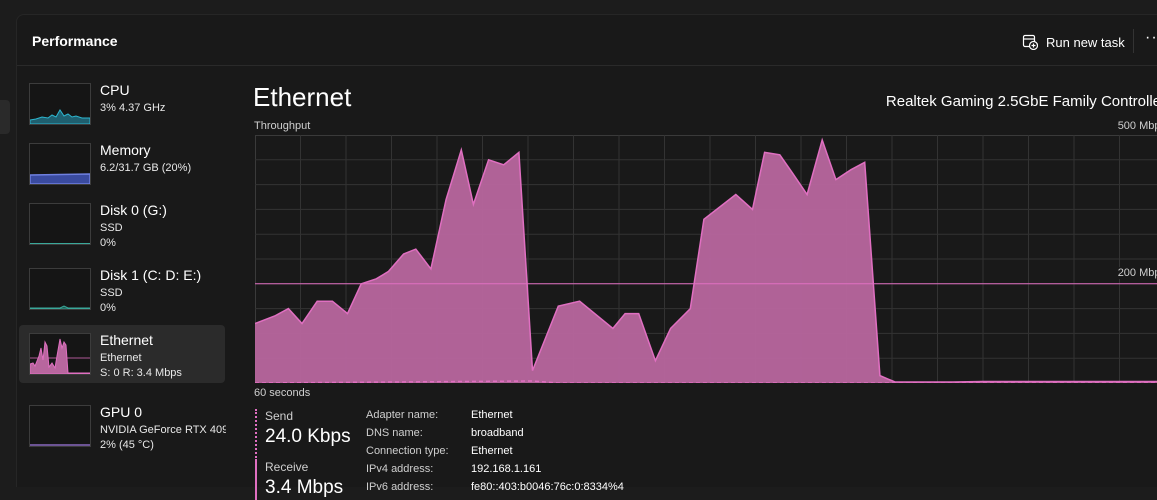 The height and width of the screenshot is (500, 1157). I want to click on detail-row: Connection type:Ethernet, so click(495, 454).